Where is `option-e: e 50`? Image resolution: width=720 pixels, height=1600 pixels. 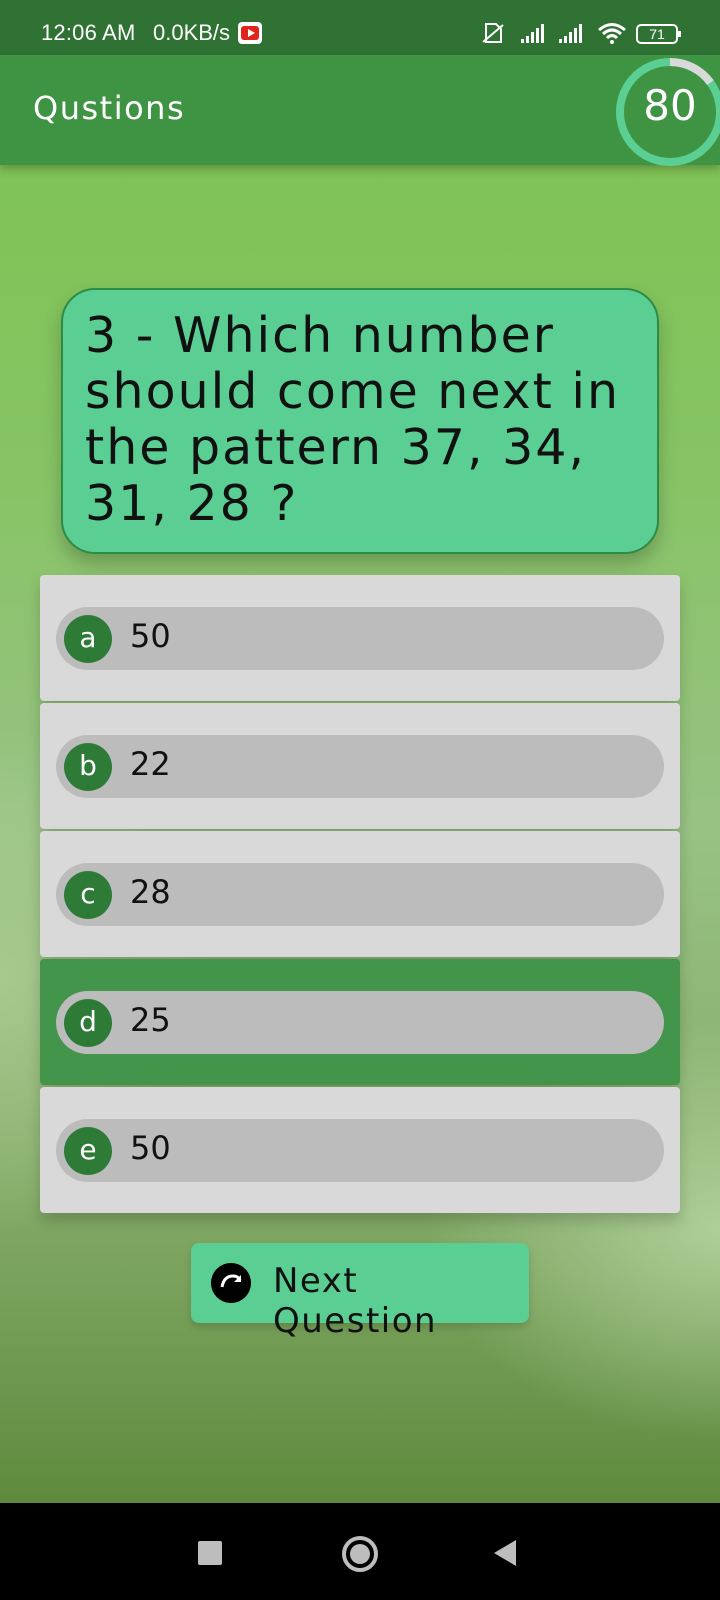
option-e: e 50 is located at coordinates (360, 1150).